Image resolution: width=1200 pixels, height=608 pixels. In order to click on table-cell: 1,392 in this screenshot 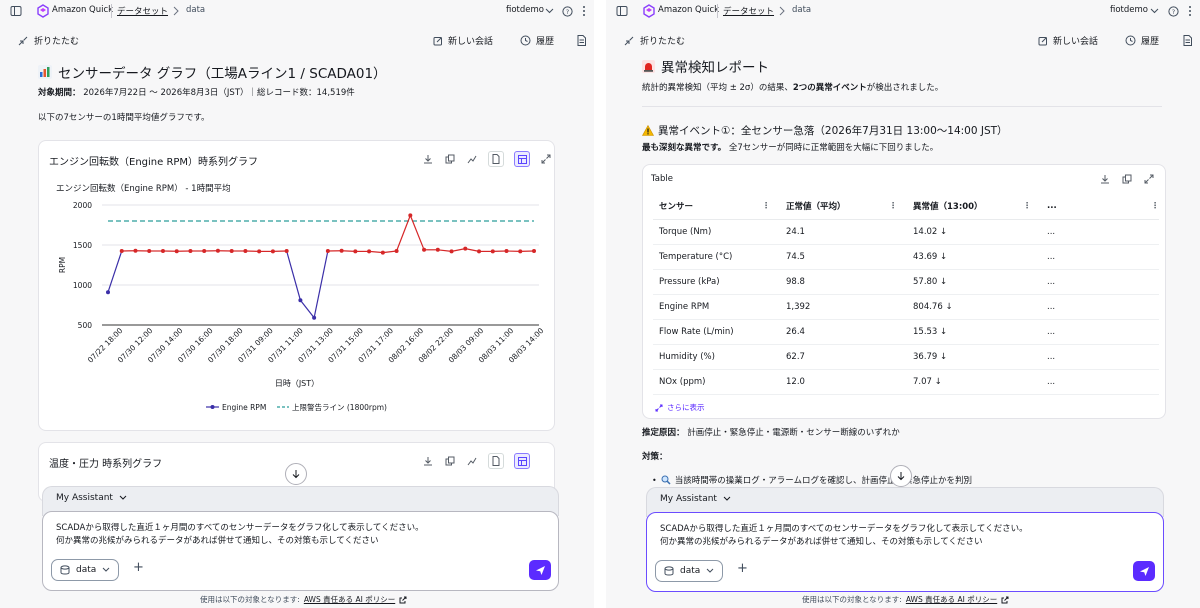, I will do `click(843, 307)`.